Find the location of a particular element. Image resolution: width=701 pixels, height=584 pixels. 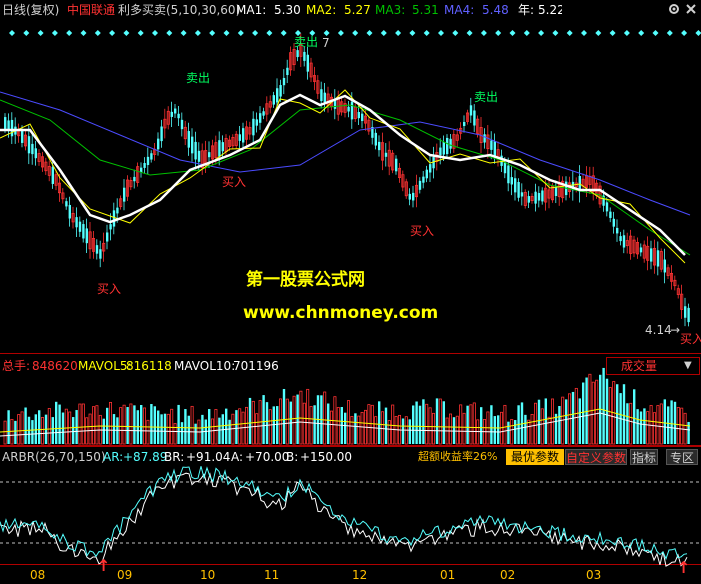

gear-icon is located at coordinates (674, 9).